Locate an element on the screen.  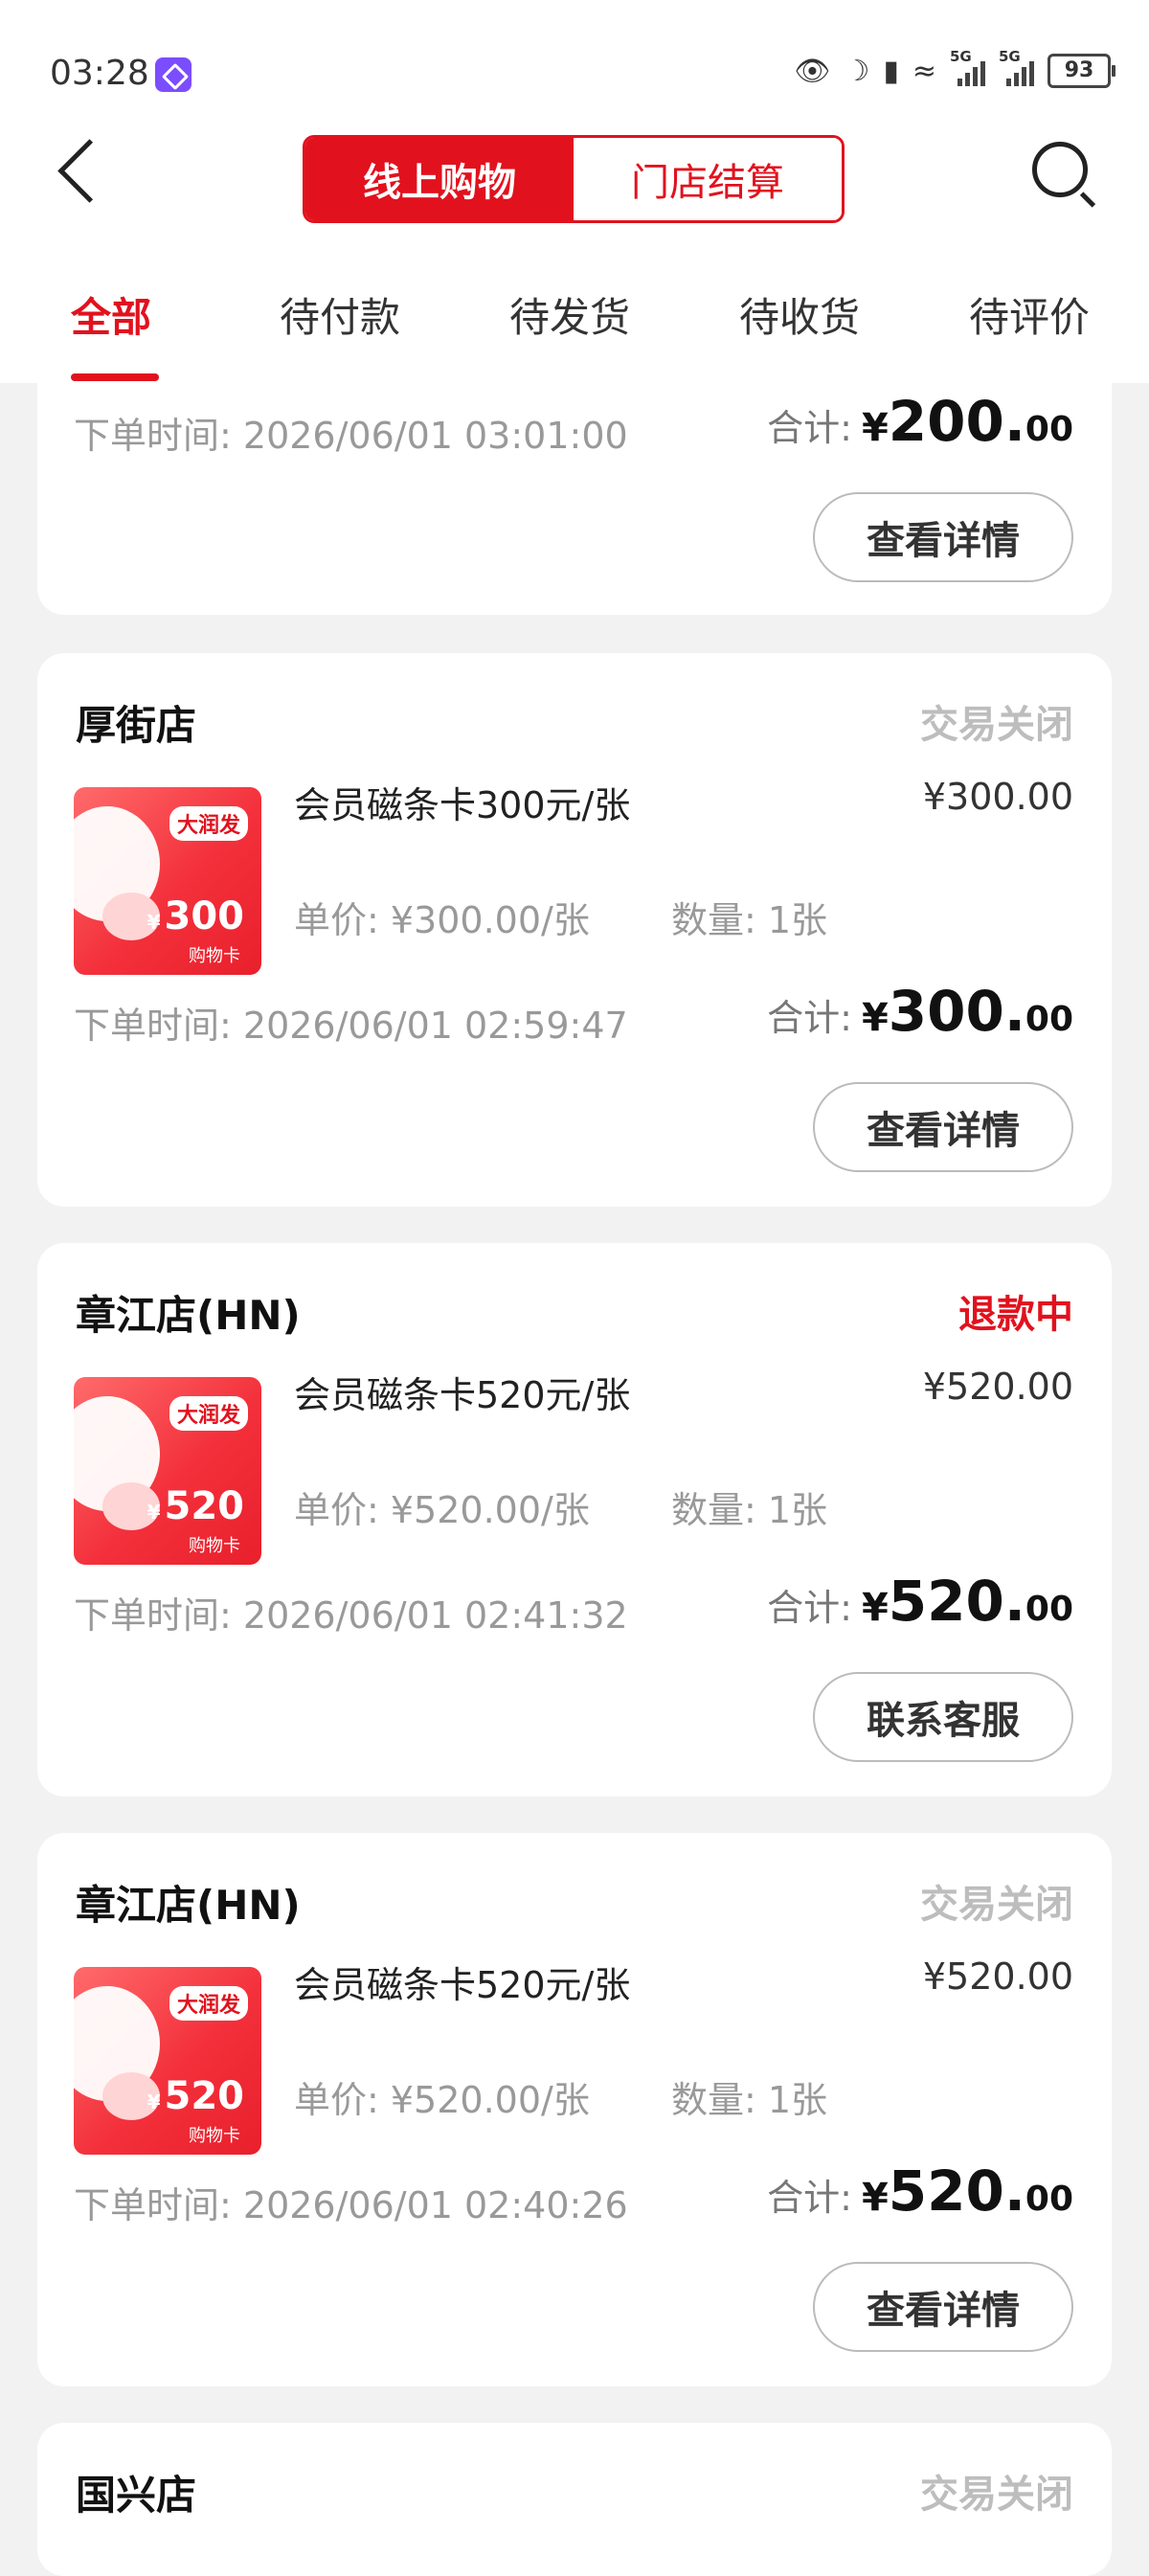
status-icons: 👁 ☽ ▮ ≈ 5G 5G 93 is located at coordinates (955, 68).